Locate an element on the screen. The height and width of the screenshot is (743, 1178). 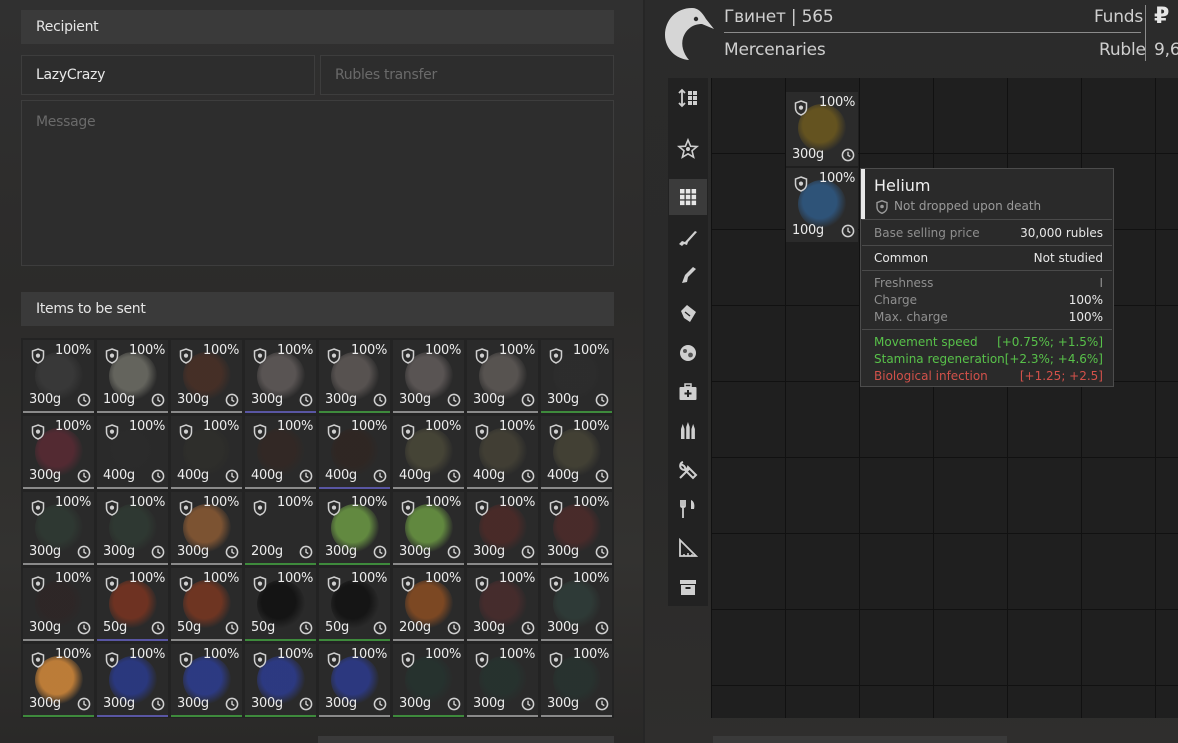
player-faction: Mercenaries is located at coordinates (775, 50).